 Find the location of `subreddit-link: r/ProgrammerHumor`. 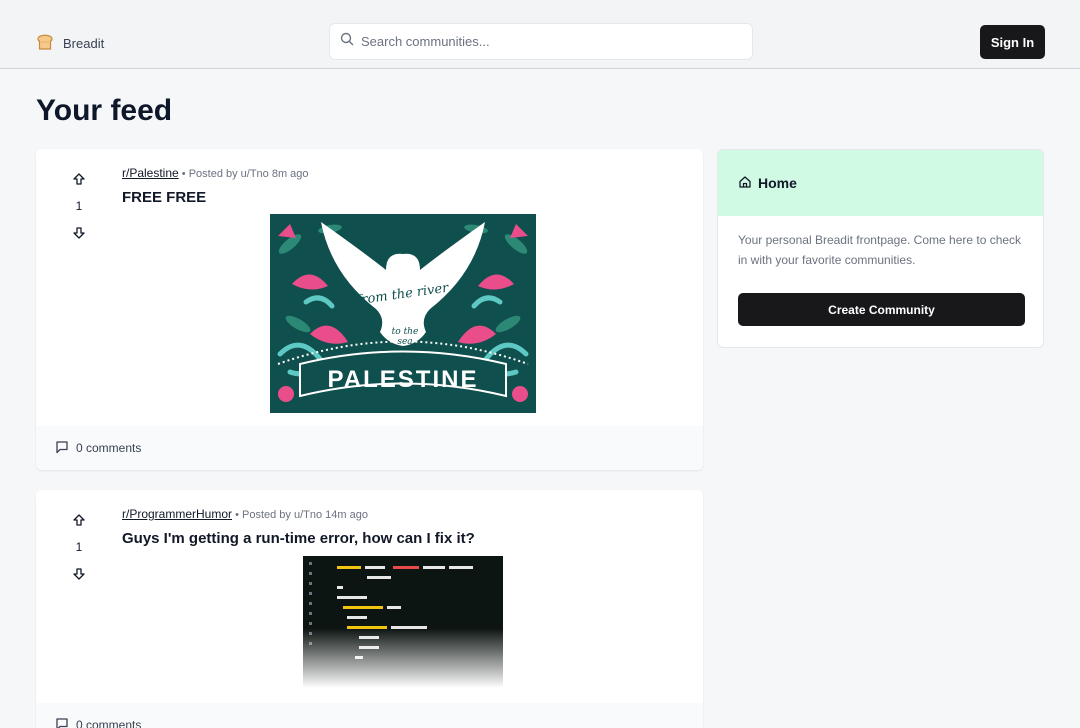

subreddit-link: r/ProgrammerHumor is located at coordinates (177, 514).